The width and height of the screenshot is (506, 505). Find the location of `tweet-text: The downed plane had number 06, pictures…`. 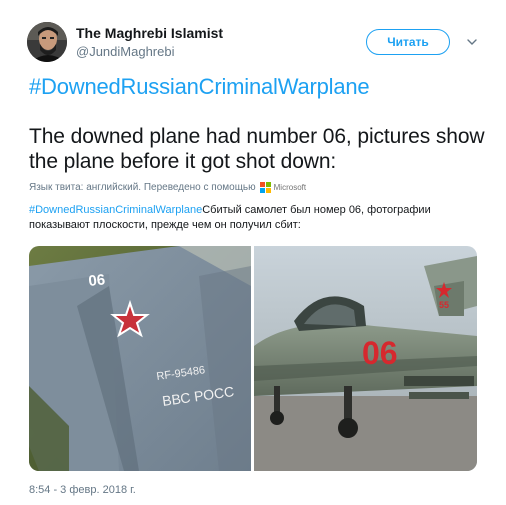

tweet-text: The downed plane had number 06, pictures… is located at coordinates (257, 149).